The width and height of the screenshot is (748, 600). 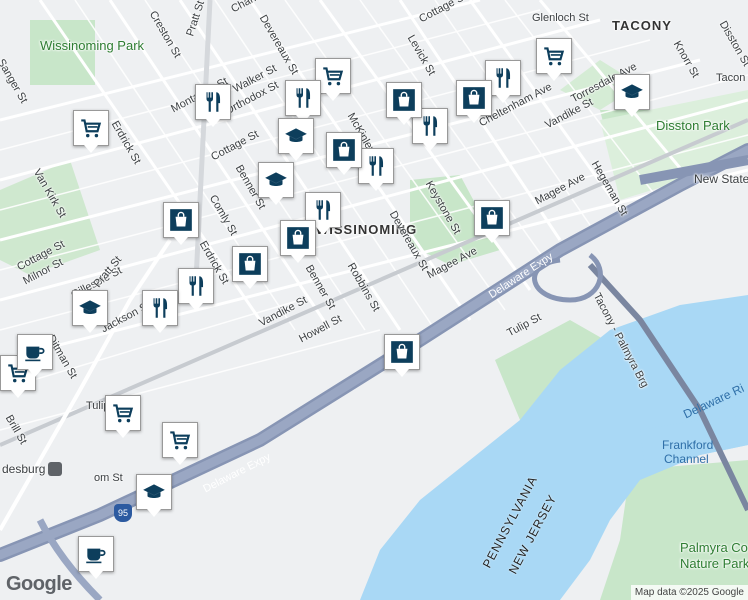 What do you see at coordinates (714, 563) in the screenshot?
I see `park-label-nature-park: Nature Park` at bounding box center [714, 563].